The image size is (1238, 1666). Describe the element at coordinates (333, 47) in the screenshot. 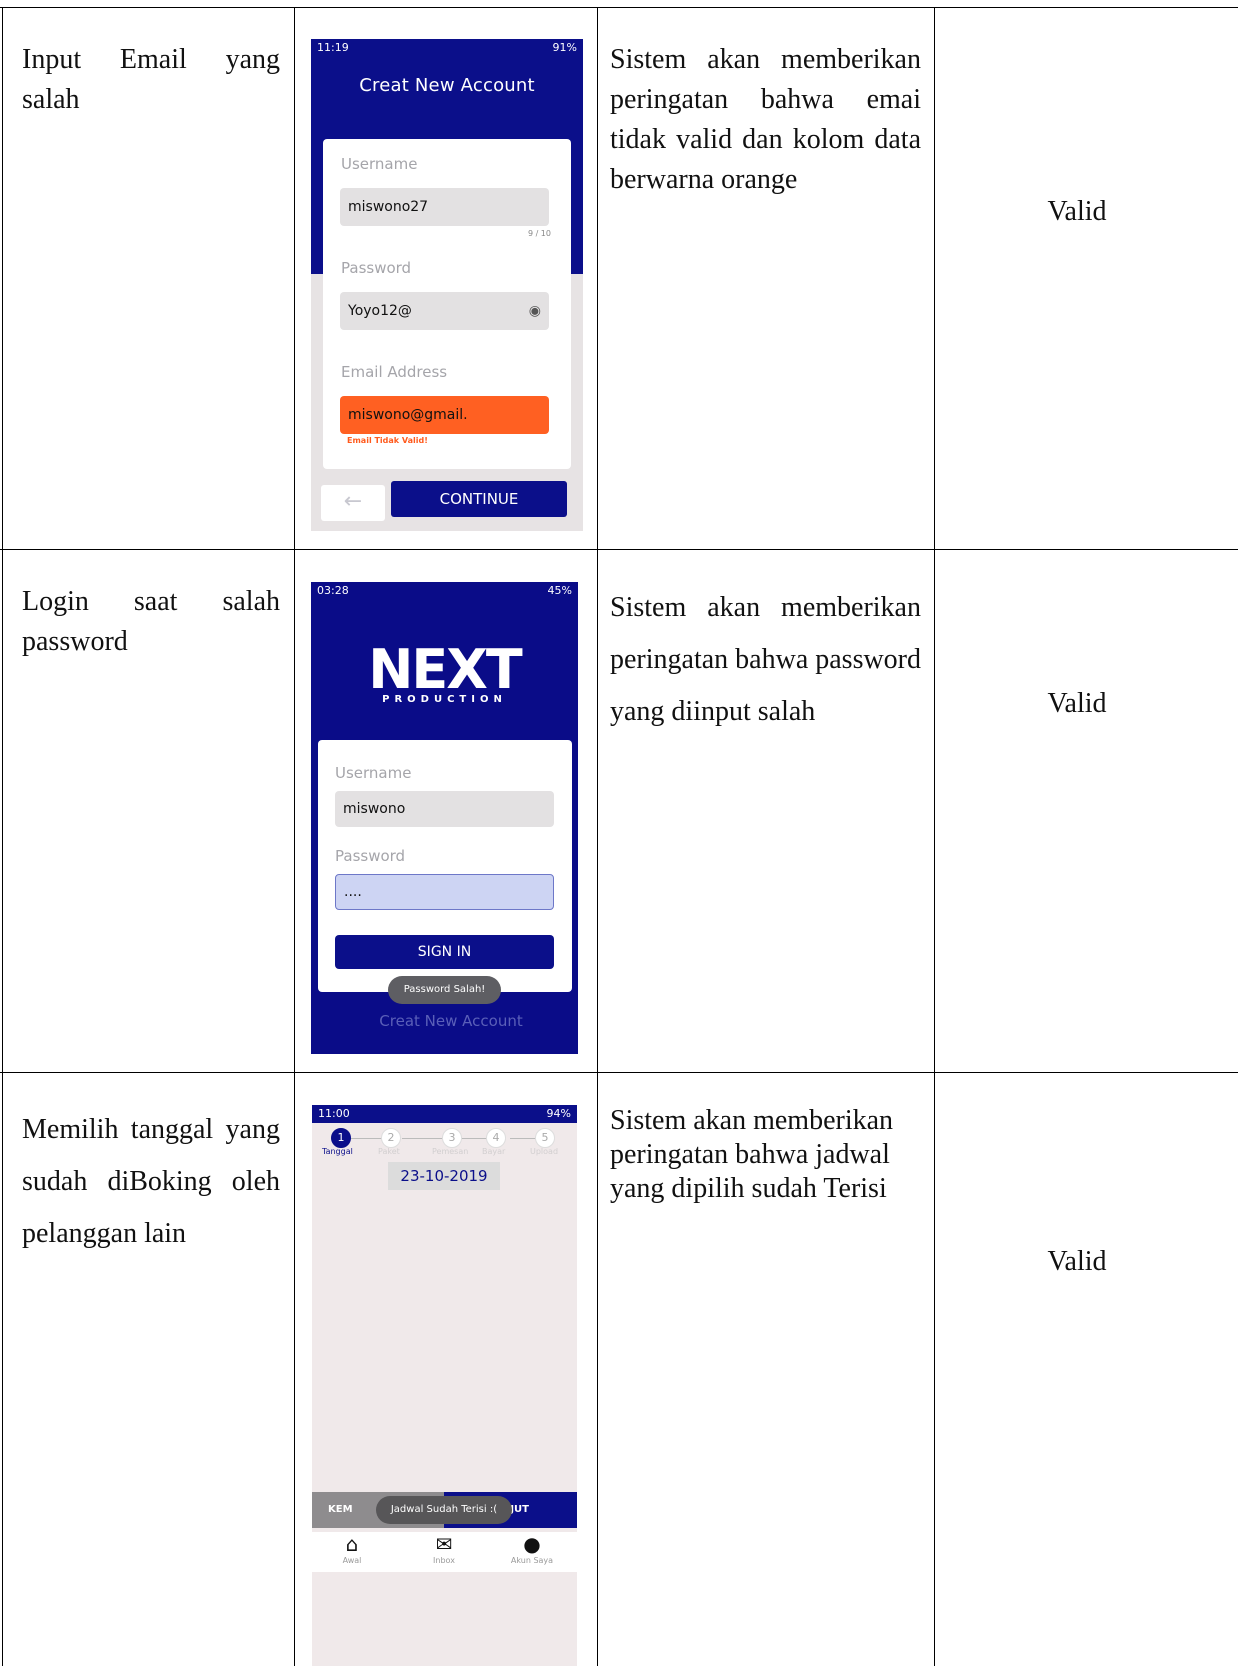

I see `status-time: 11:19` at that location.